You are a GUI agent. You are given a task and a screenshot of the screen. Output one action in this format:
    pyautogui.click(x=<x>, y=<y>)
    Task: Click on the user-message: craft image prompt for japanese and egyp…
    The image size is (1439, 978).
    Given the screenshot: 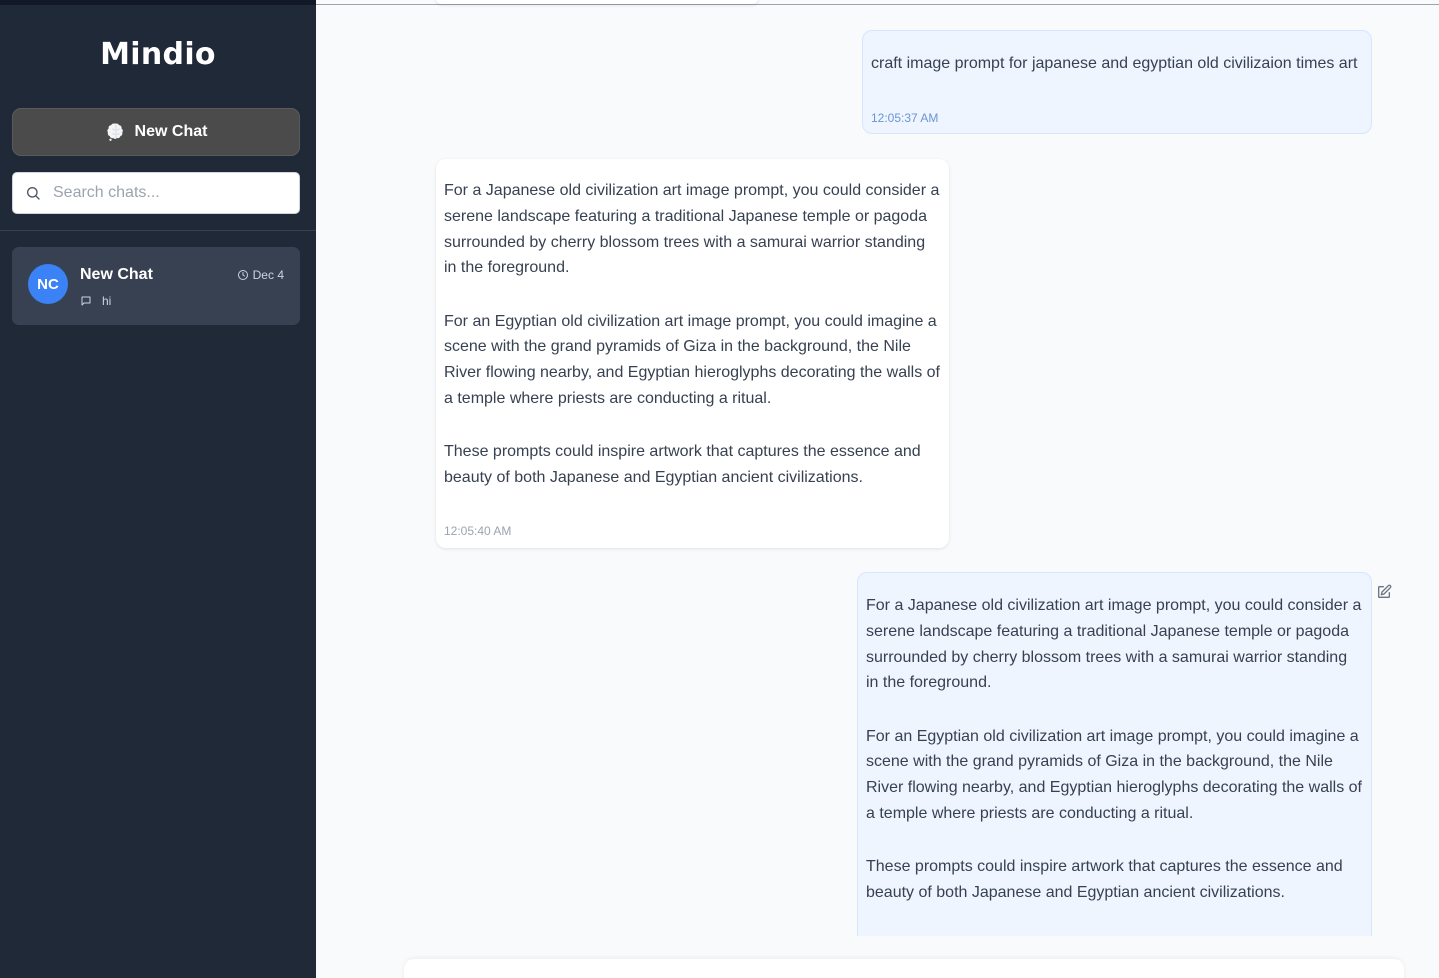 What is the action you would take?
    pyautogui.click(x=1117, y=82)
    